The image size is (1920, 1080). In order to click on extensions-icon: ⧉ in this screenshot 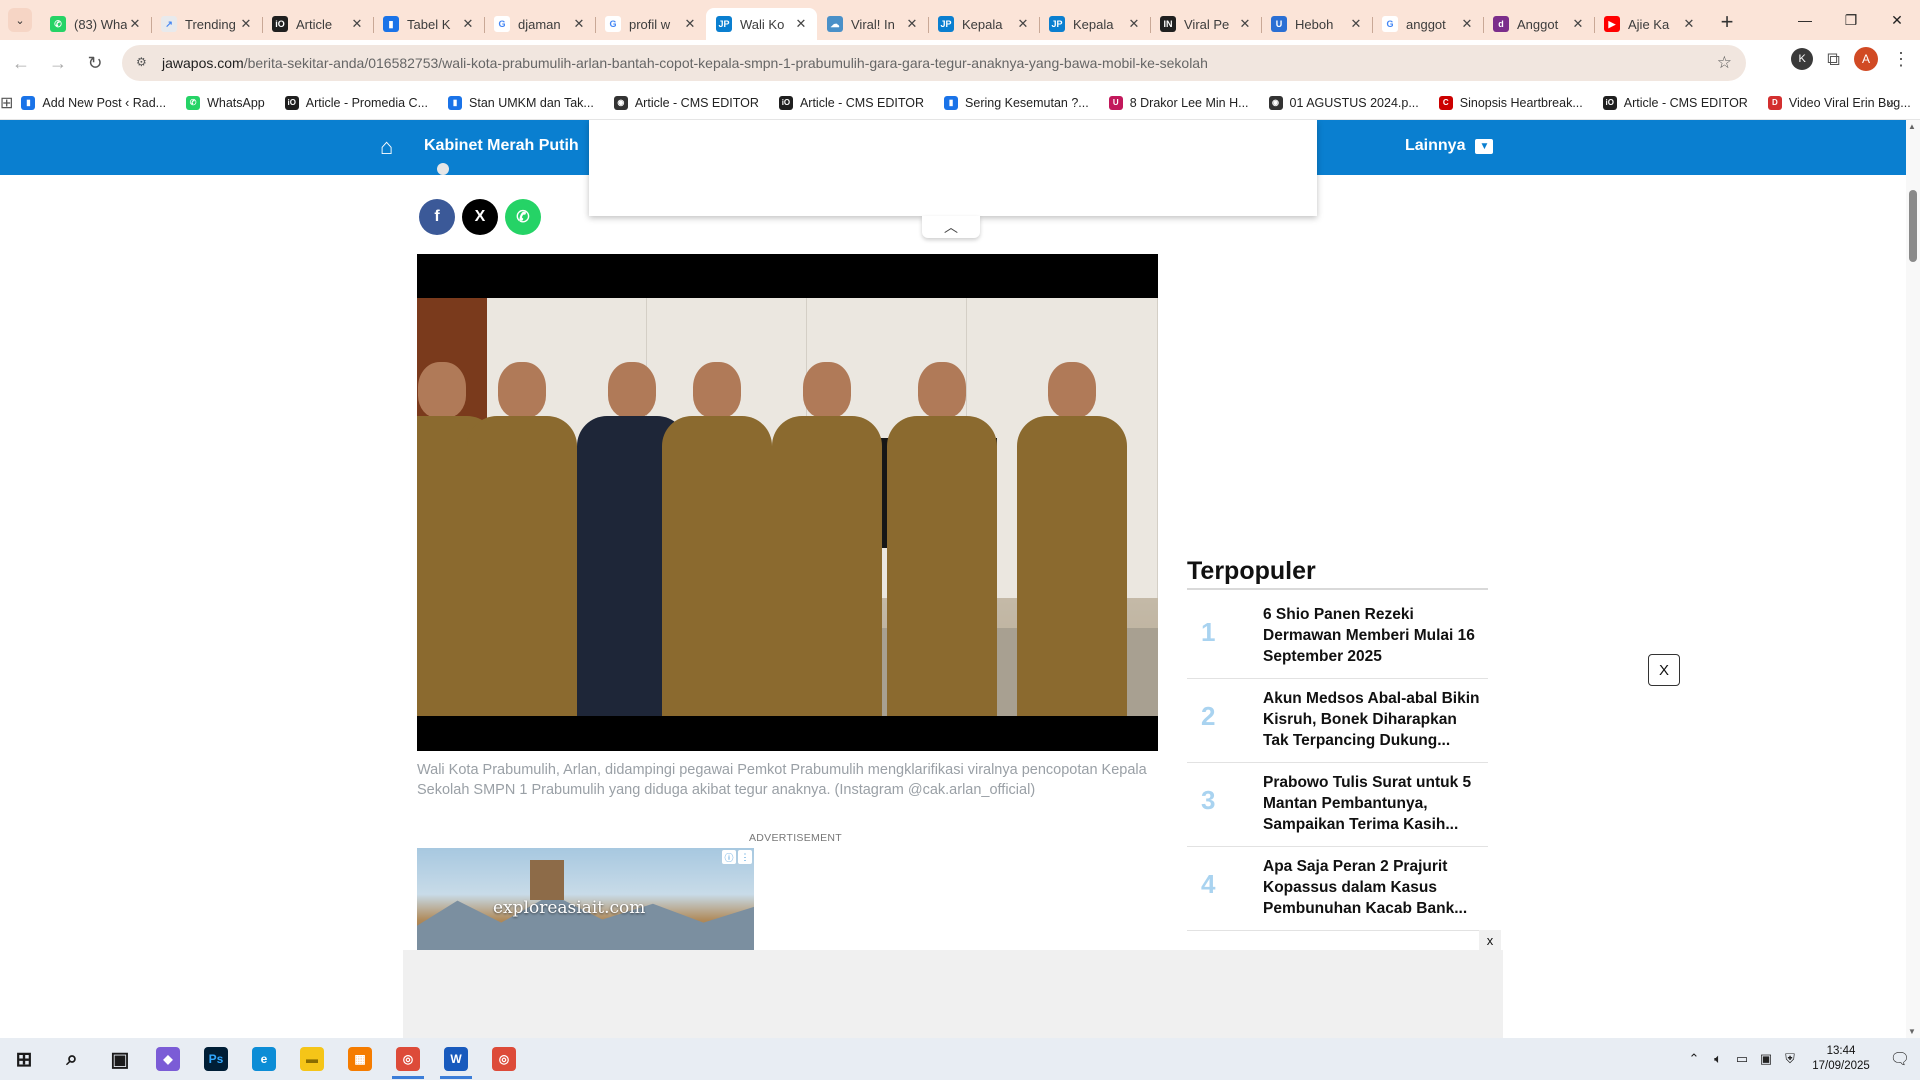, I will do `click(1833, 59)`.